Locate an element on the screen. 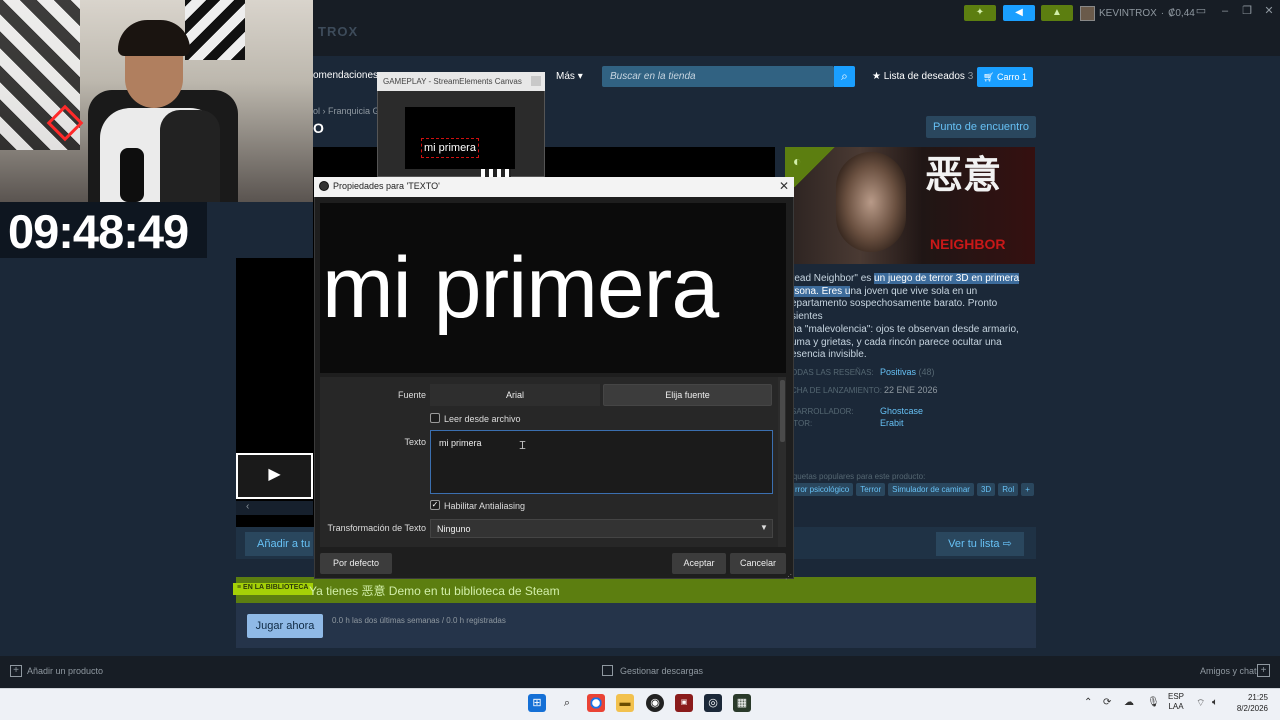 The height and width of the screenshot is (720, 1280). add-product-link: Añadir un producto is located at coordinates (65, 671).